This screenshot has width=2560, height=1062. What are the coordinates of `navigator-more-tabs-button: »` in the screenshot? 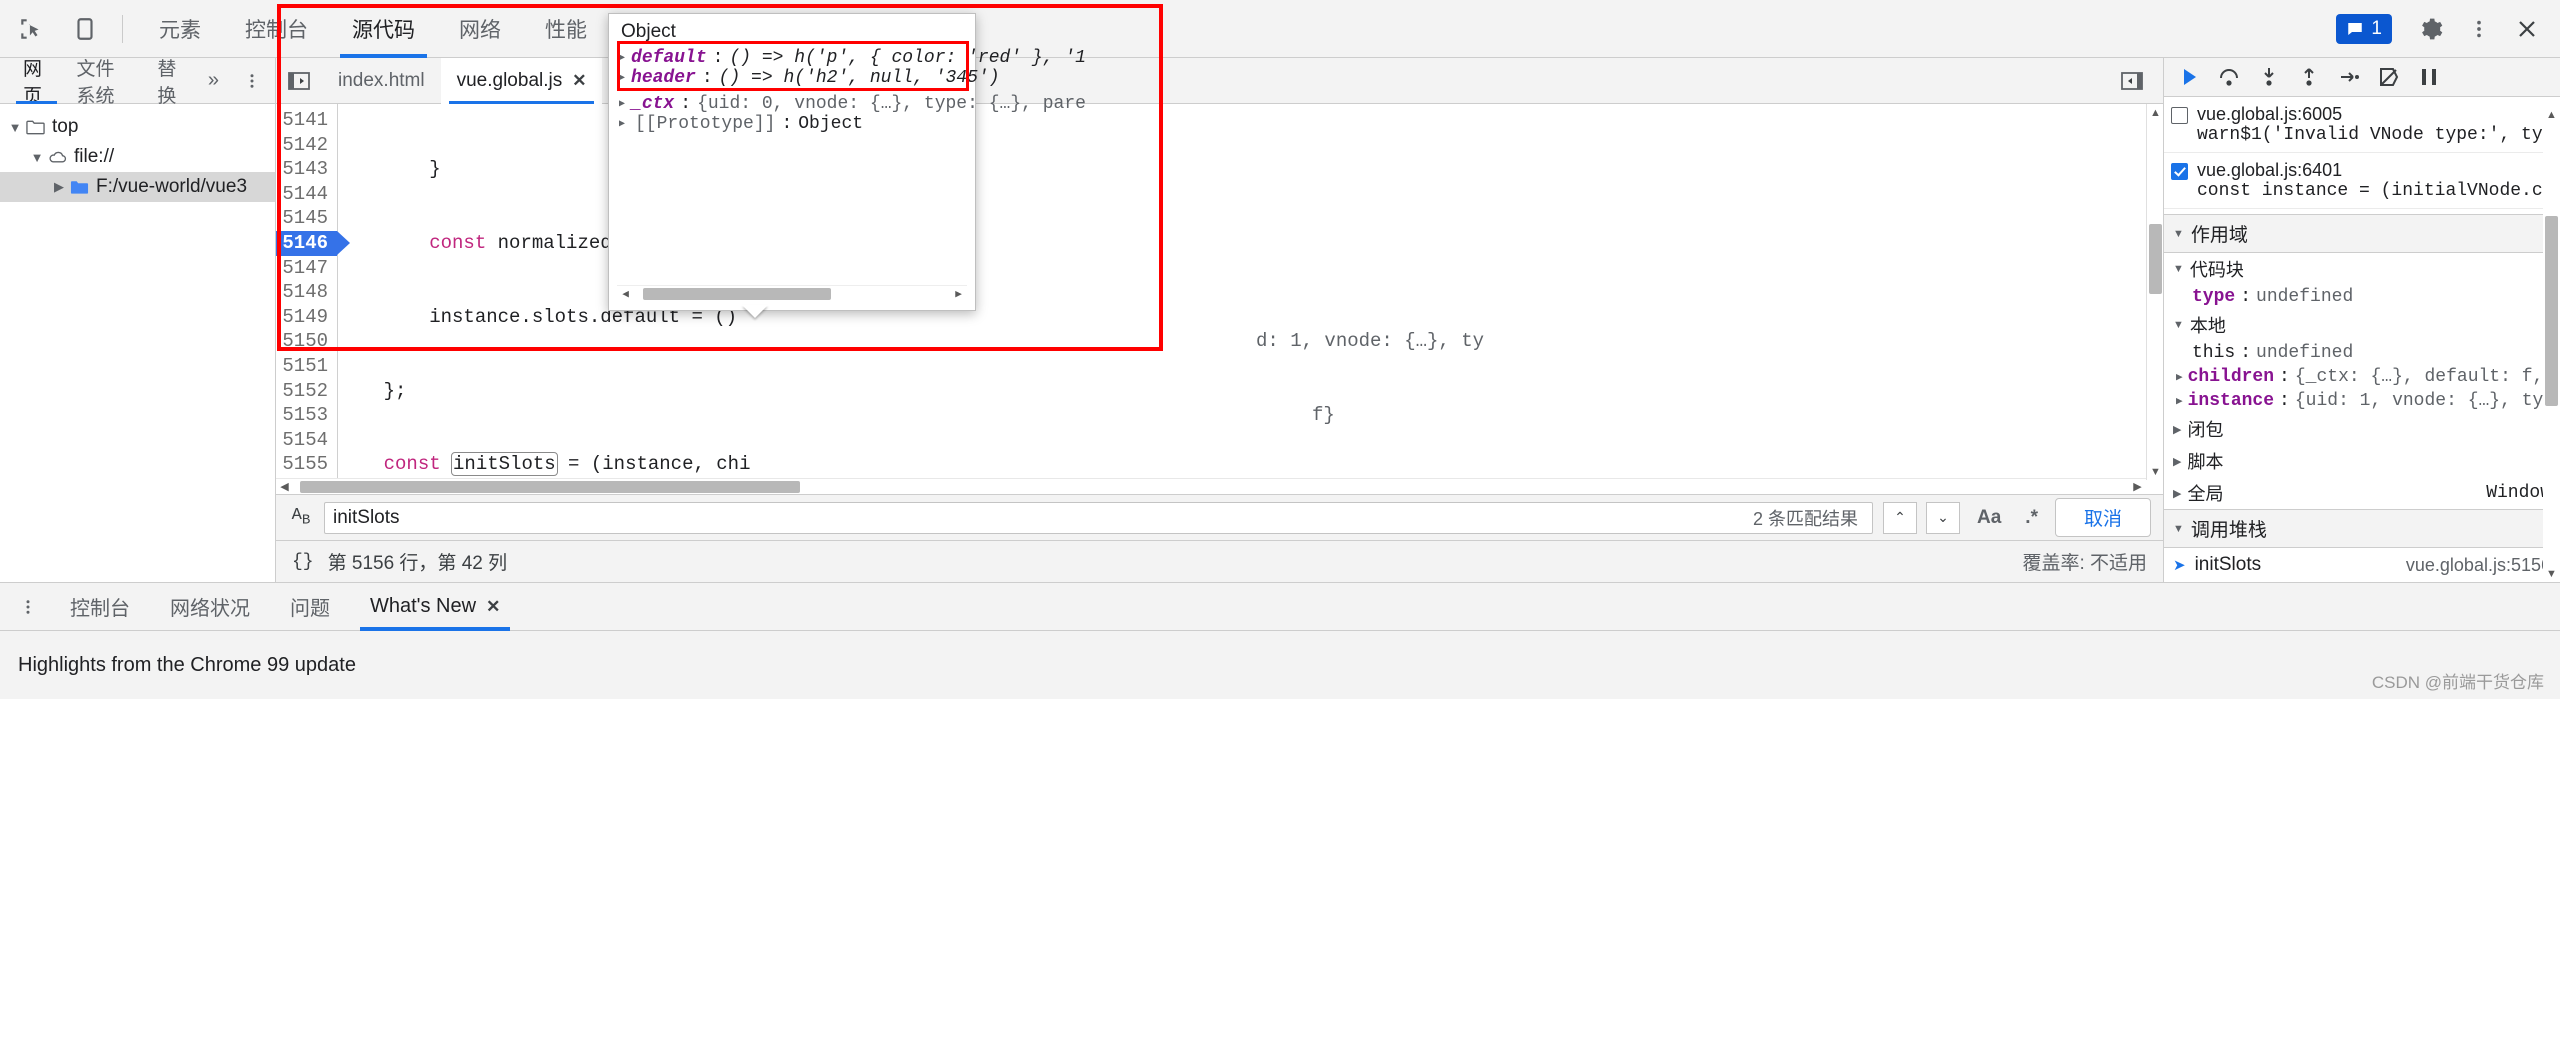 It's located at (213, 80).